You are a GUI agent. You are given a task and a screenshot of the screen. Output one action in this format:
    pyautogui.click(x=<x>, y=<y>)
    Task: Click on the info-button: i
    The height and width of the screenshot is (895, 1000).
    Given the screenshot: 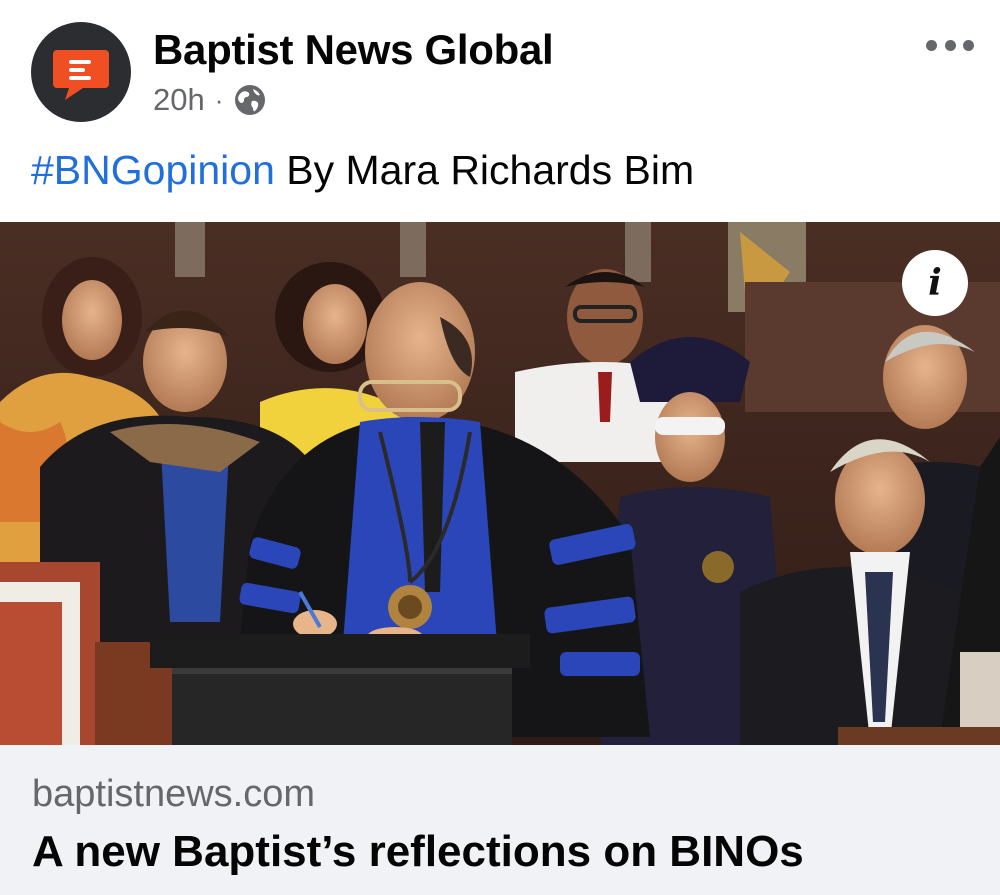 What is the action you would take?
    pyautogui.click(x=935, y=283)
    